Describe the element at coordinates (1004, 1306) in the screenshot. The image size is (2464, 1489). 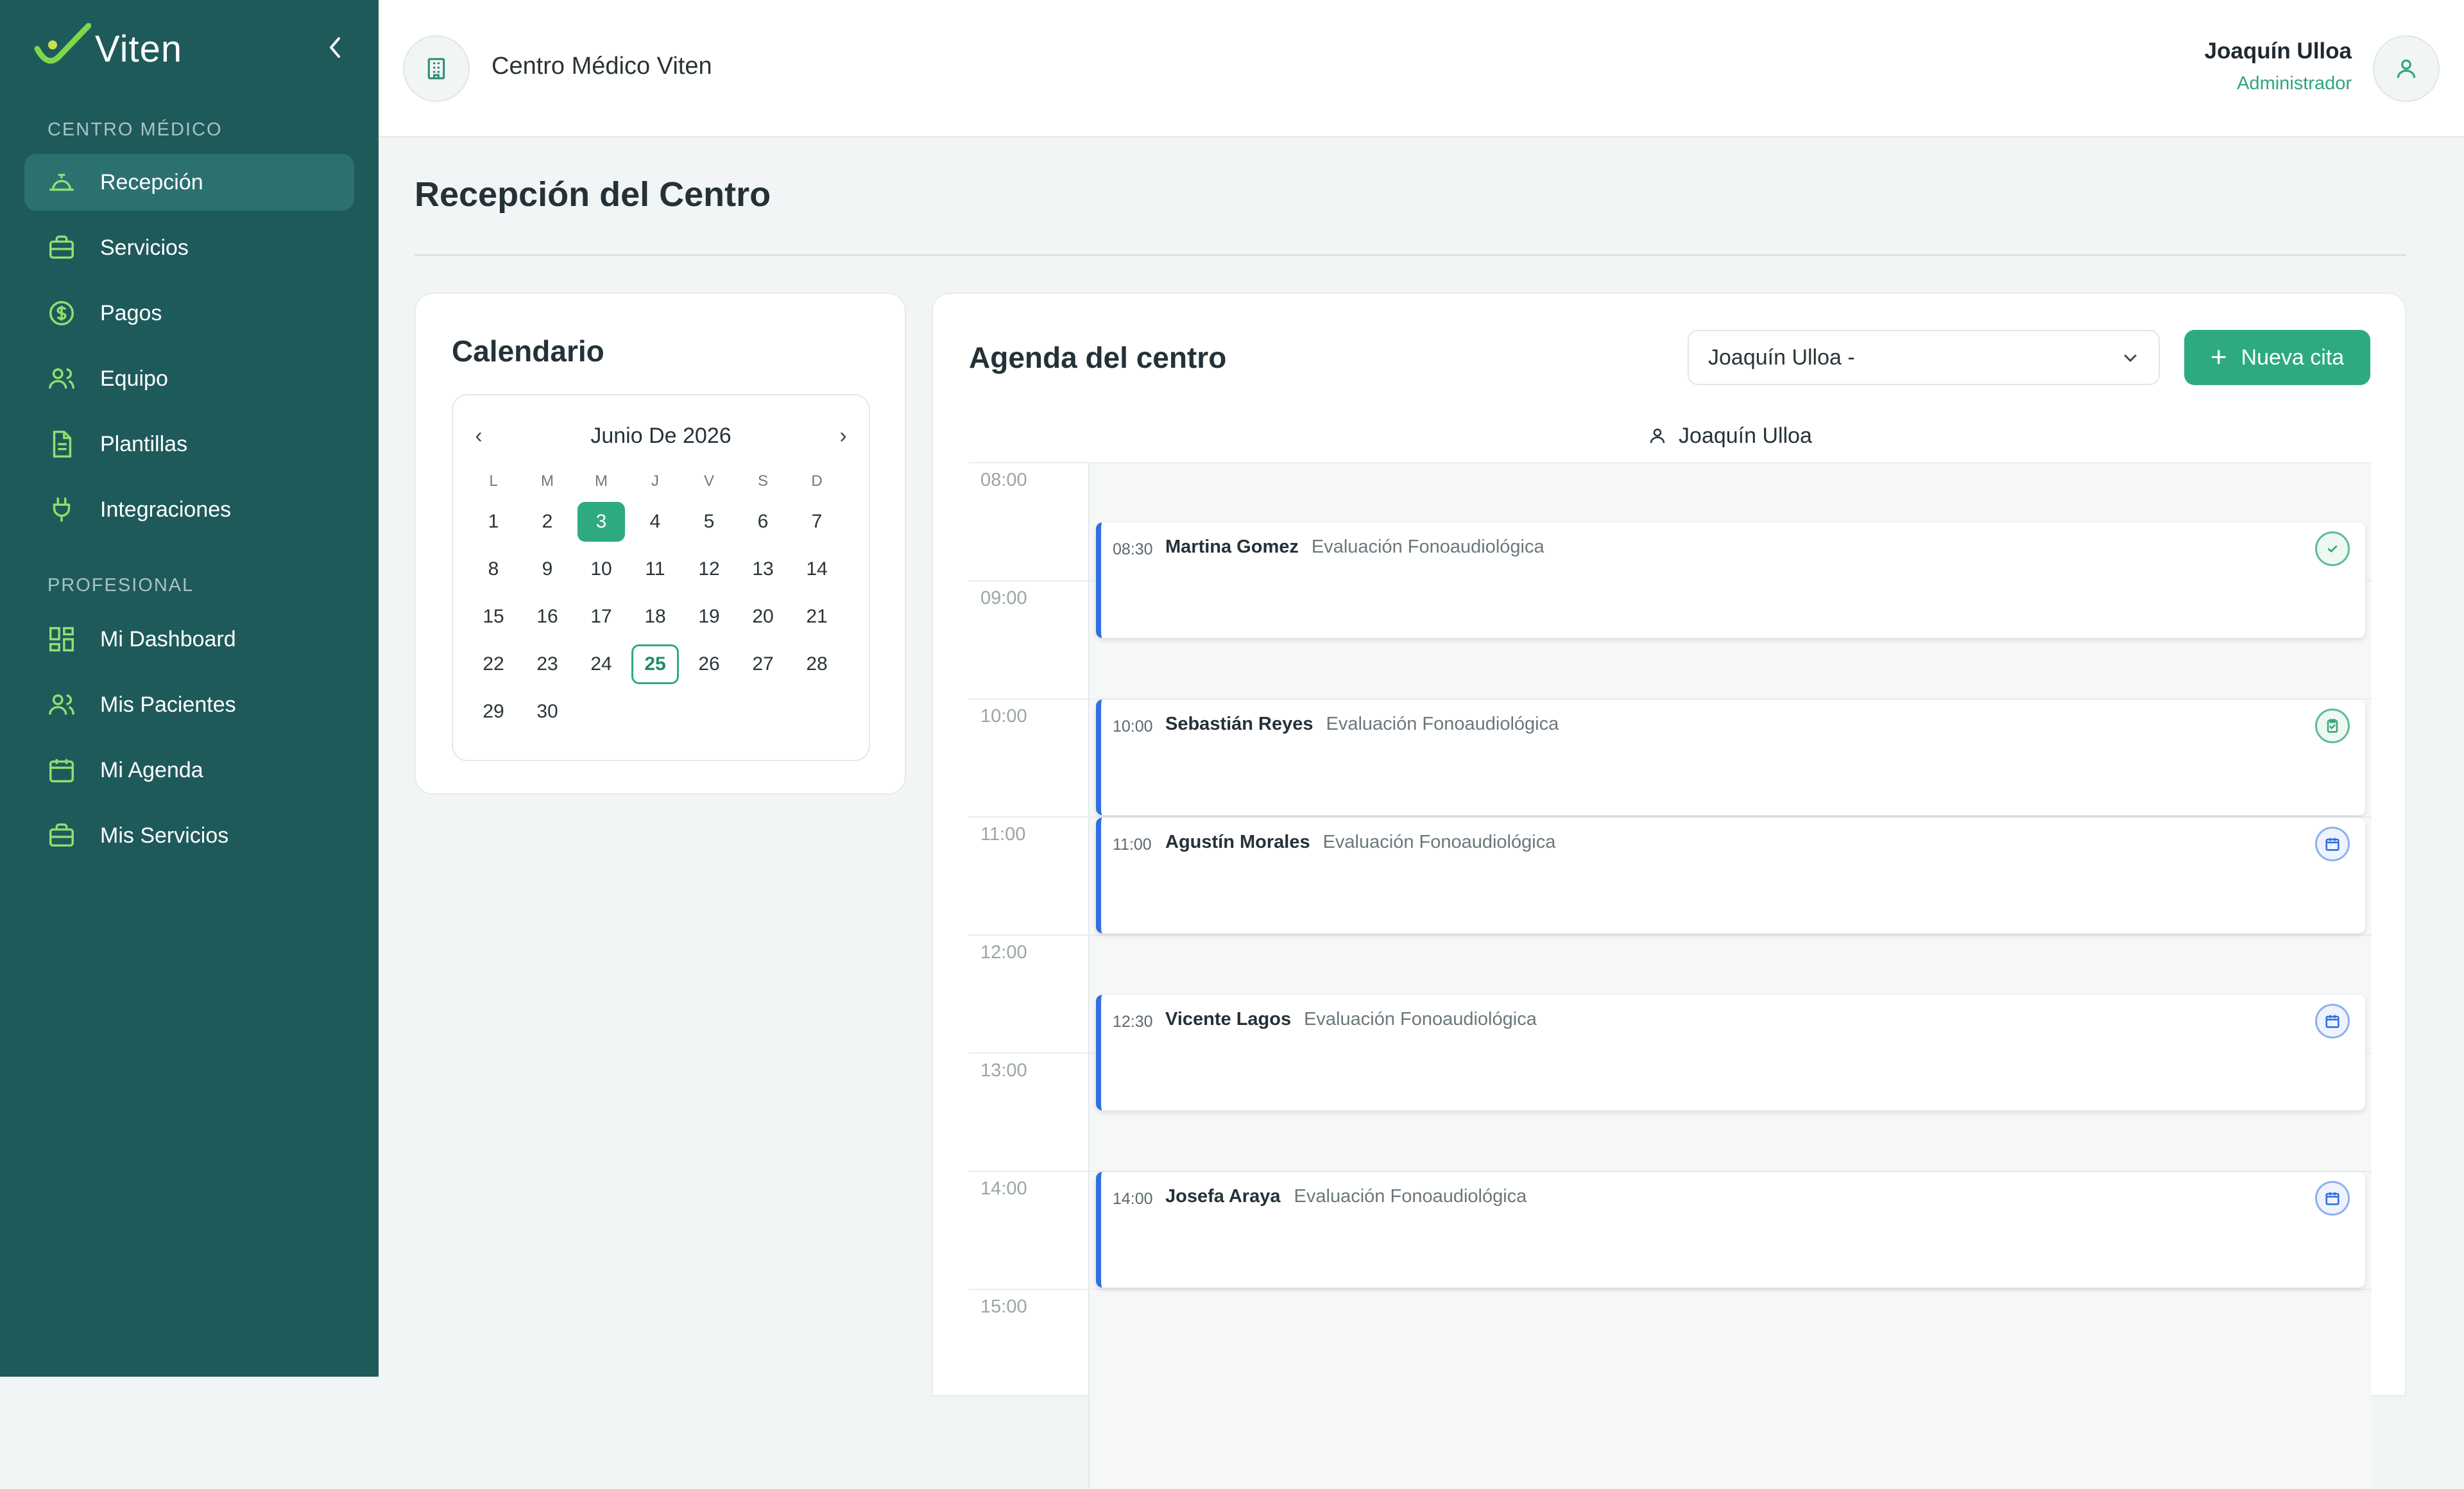
I see `hour-label: 15:00` at that location.